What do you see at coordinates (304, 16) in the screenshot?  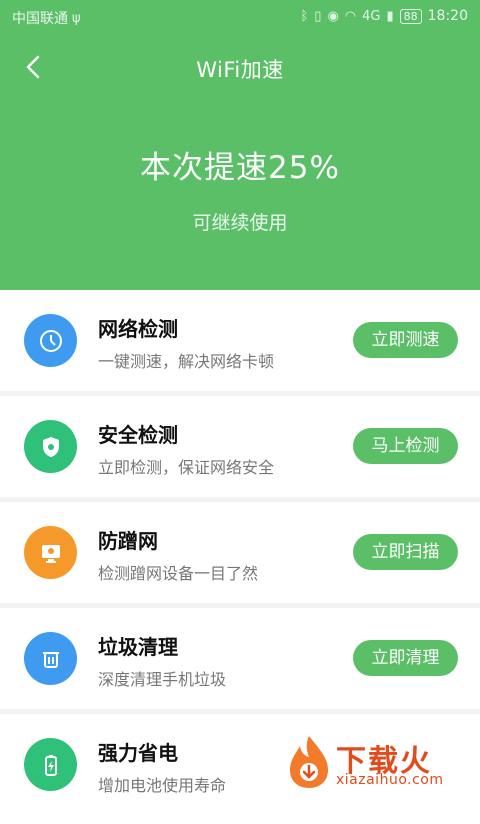 I see `bluetooth-icon: ᛒ` at bounding box center [304, 16].